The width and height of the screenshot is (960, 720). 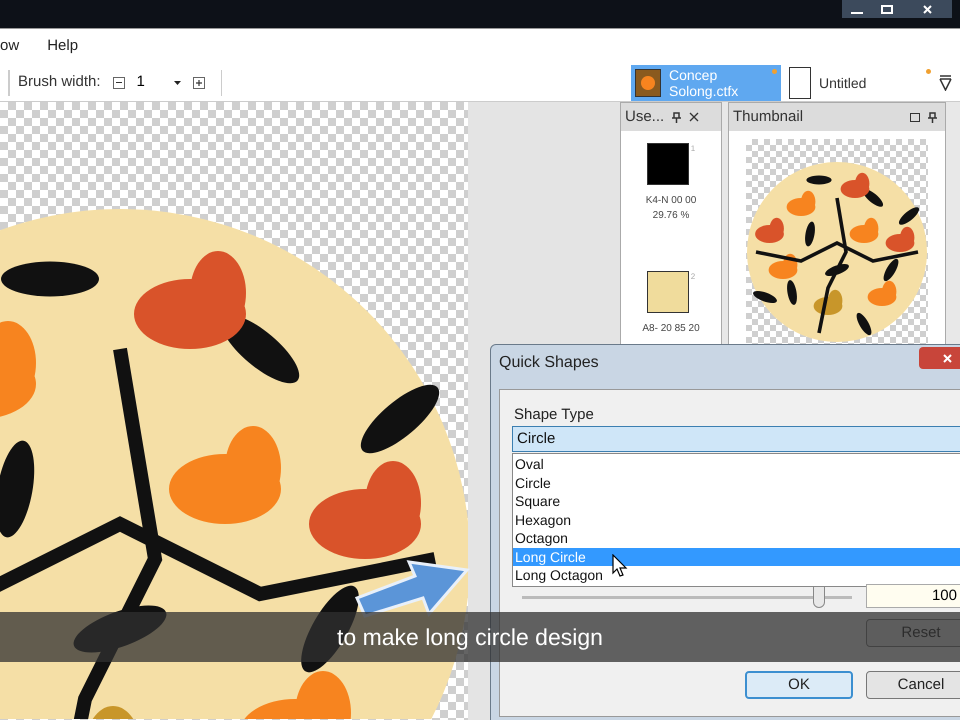 What do you see at coordinates (736, 575) in the screenshot?
I see `dropdown-option: Long Octagon` at bounding box center [736, 575].